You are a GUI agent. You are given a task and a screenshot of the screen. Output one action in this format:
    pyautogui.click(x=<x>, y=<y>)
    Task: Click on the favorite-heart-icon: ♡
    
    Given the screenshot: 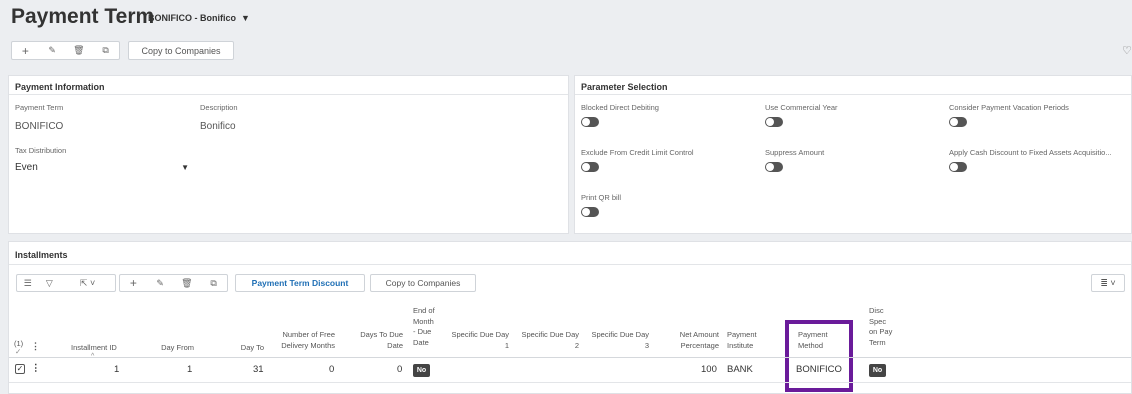 What is the action you would take?
    pyautogui.click(x=1127, y=50)
    